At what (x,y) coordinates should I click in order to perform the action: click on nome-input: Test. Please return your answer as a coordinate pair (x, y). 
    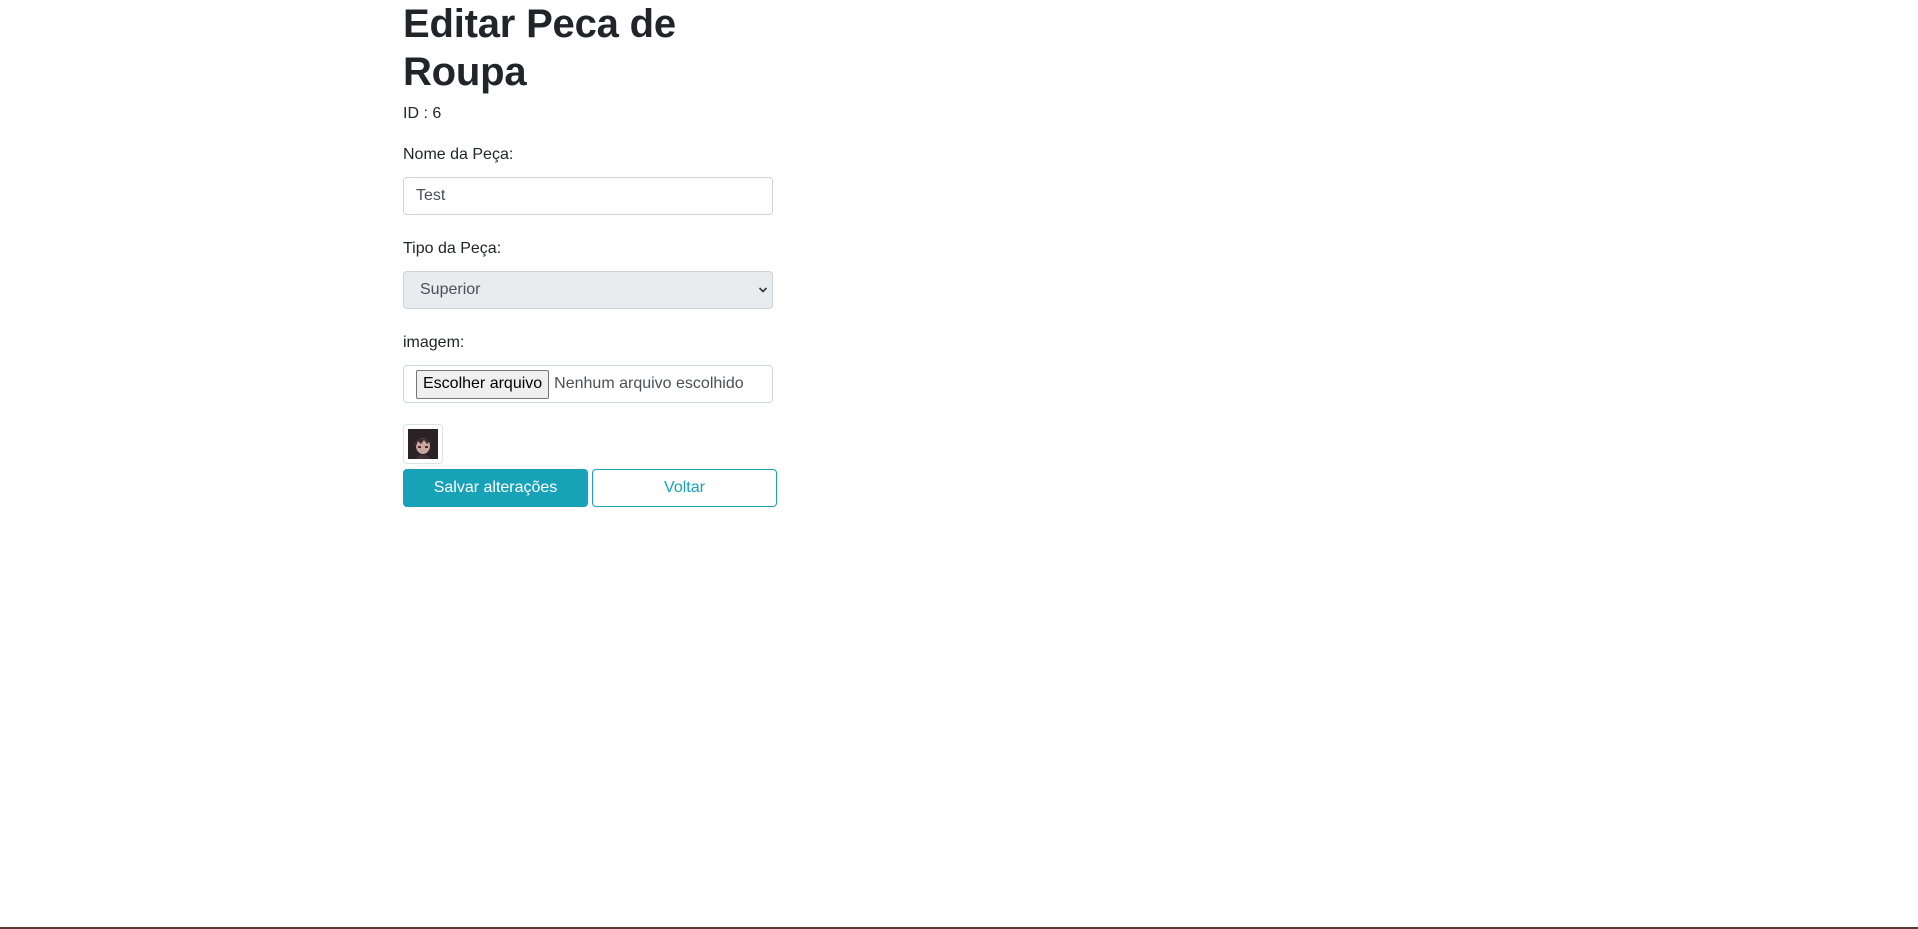
    Looking at the image, I should click on (588, 196).